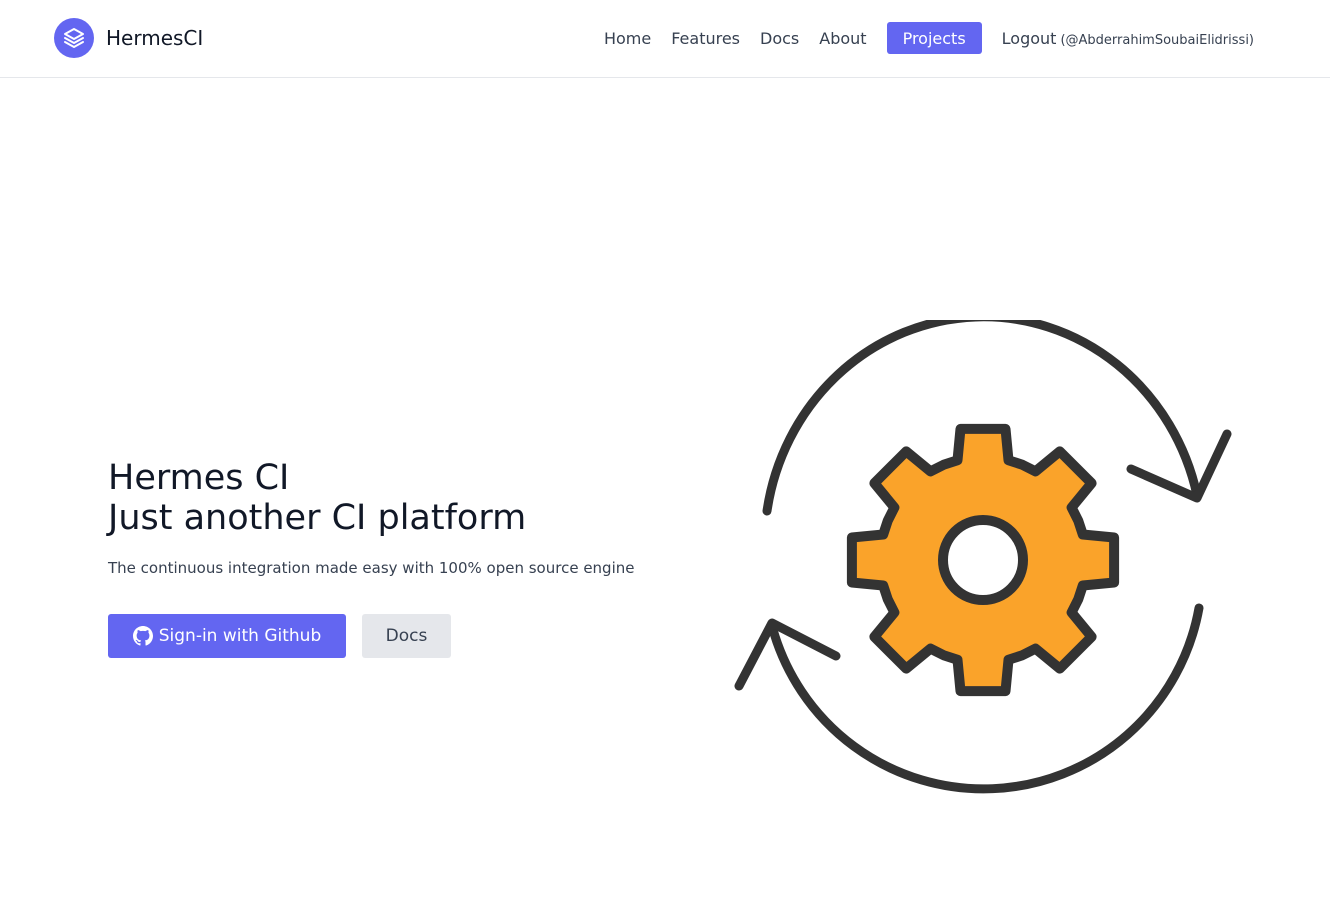  Describe the element at coordinates (317, 518) in the screenshot. I see `hero-title-line2: Just another CI platform` at that location.